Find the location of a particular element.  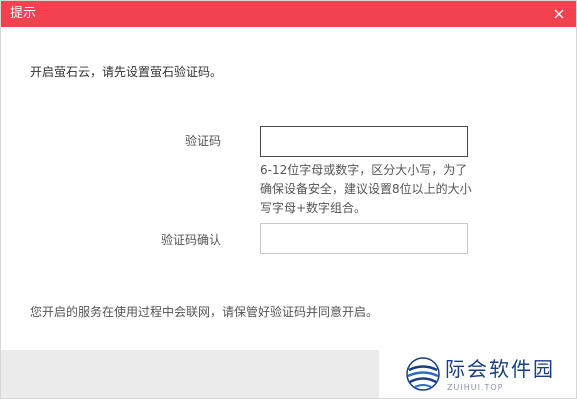

watermark-name: 际会软件园 is located at coordinates (500, 369).